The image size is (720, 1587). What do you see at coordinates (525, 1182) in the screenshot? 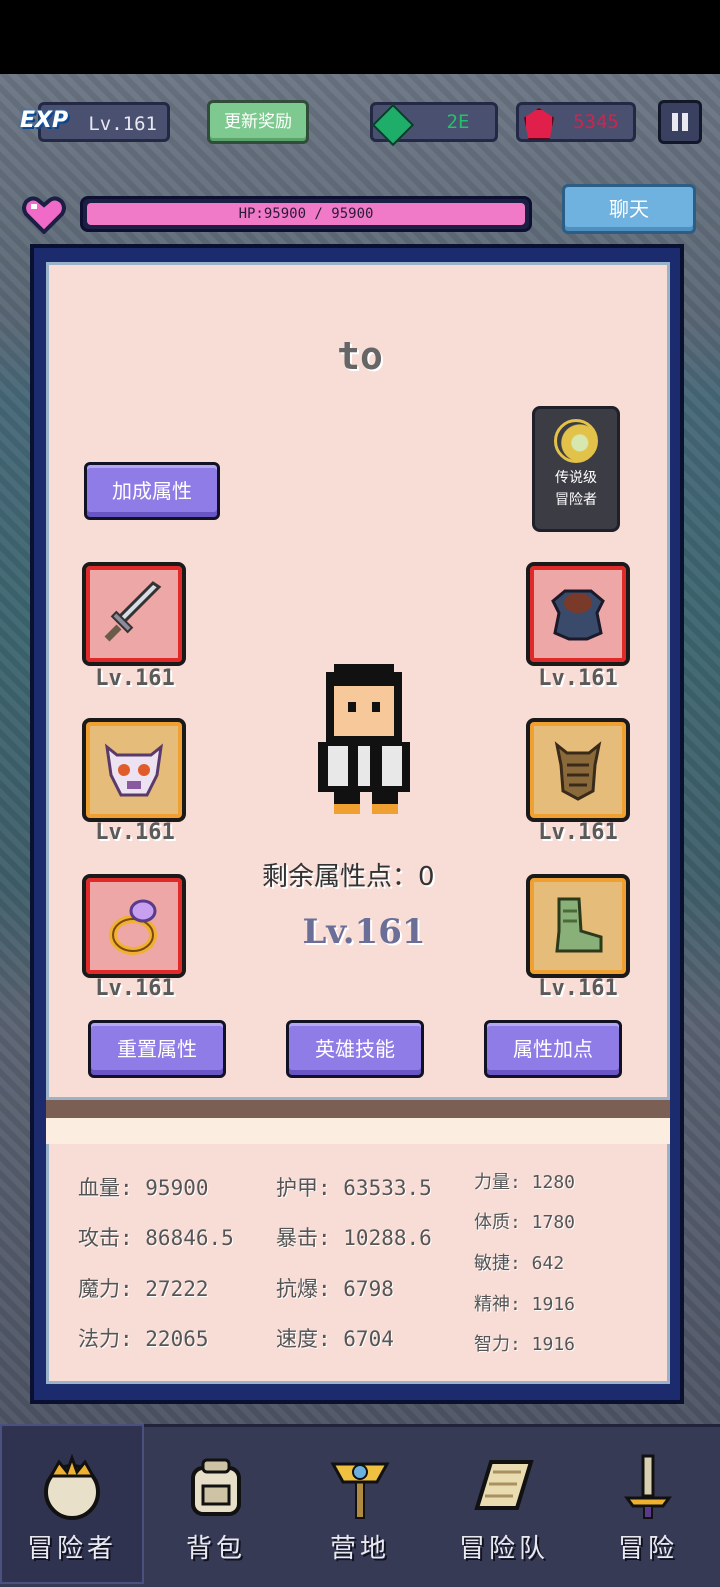
I see `stat-strength: 力量: 1280` at bounding box center [525, 1182].